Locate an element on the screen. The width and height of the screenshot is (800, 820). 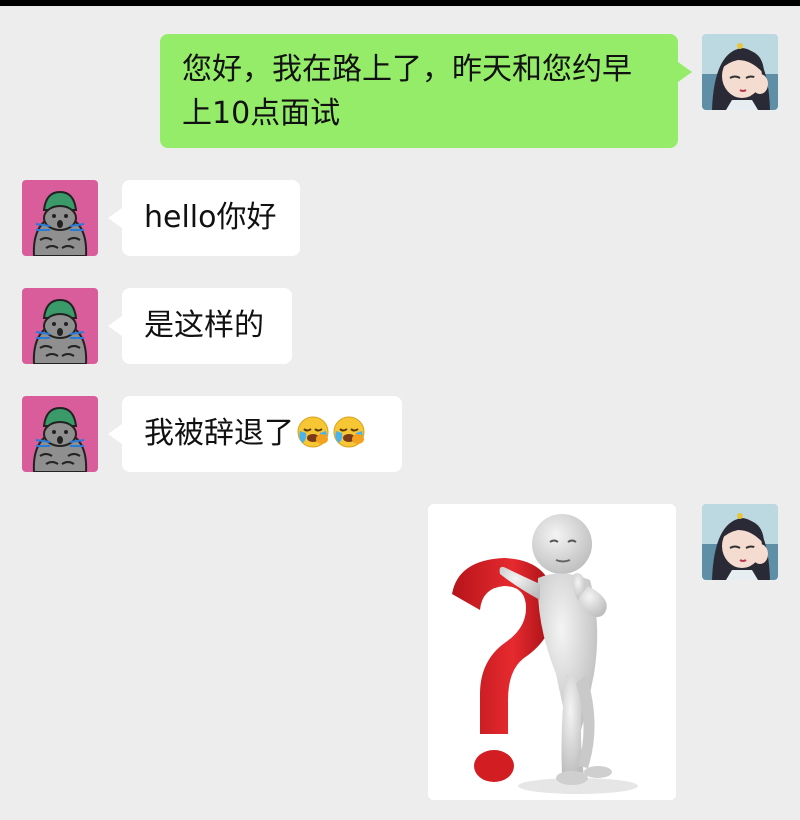
incoming-message-bubble: 我被辞退了 is located at coordinates (255, 434).